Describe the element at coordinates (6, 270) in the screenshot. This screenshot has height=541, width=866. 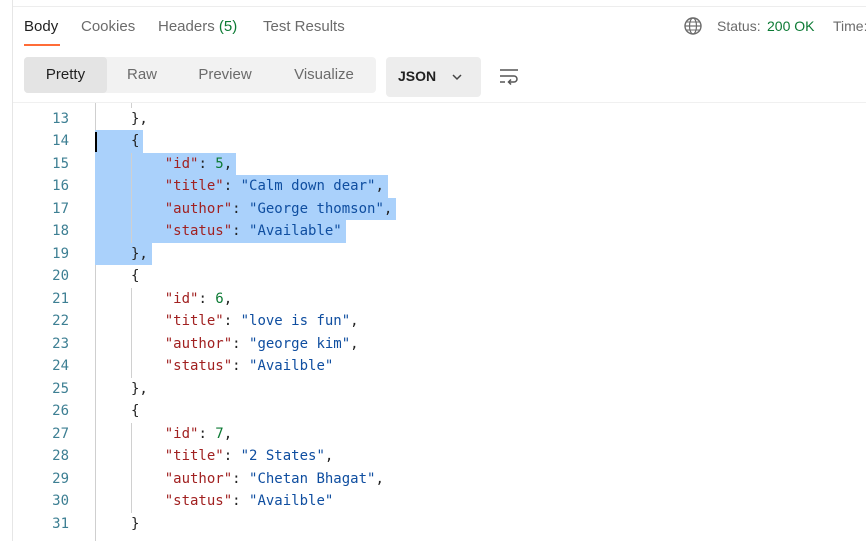
I see `left-panel-edge` at that location.